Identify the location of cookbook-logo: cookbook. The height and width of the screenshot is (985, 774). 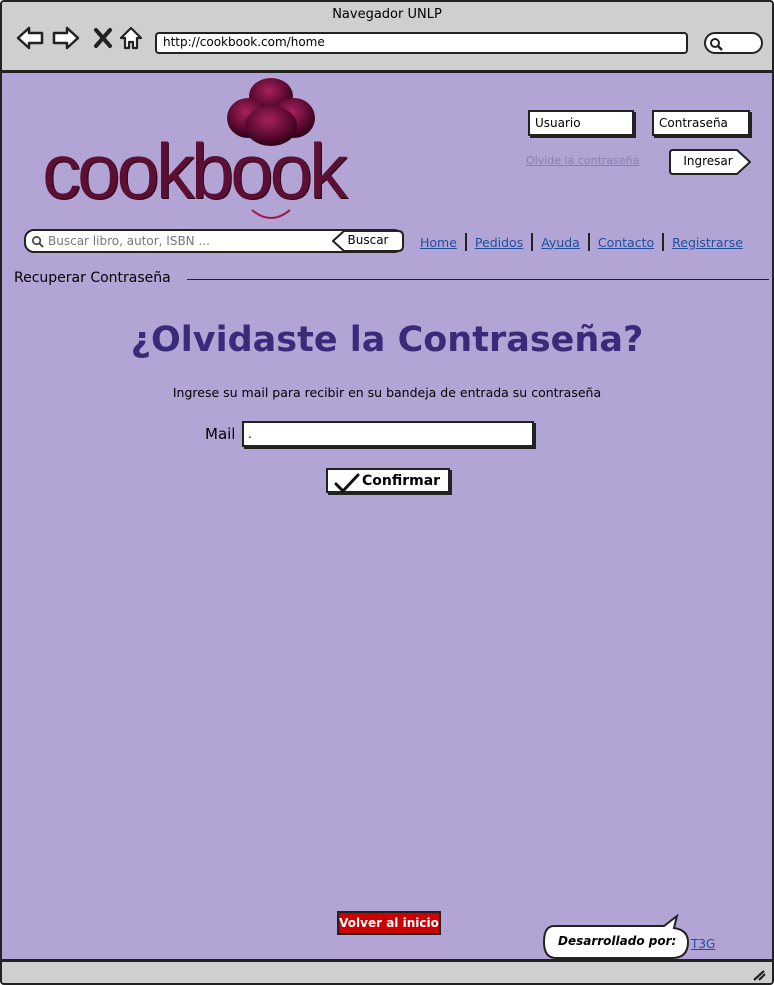
(197, 152).